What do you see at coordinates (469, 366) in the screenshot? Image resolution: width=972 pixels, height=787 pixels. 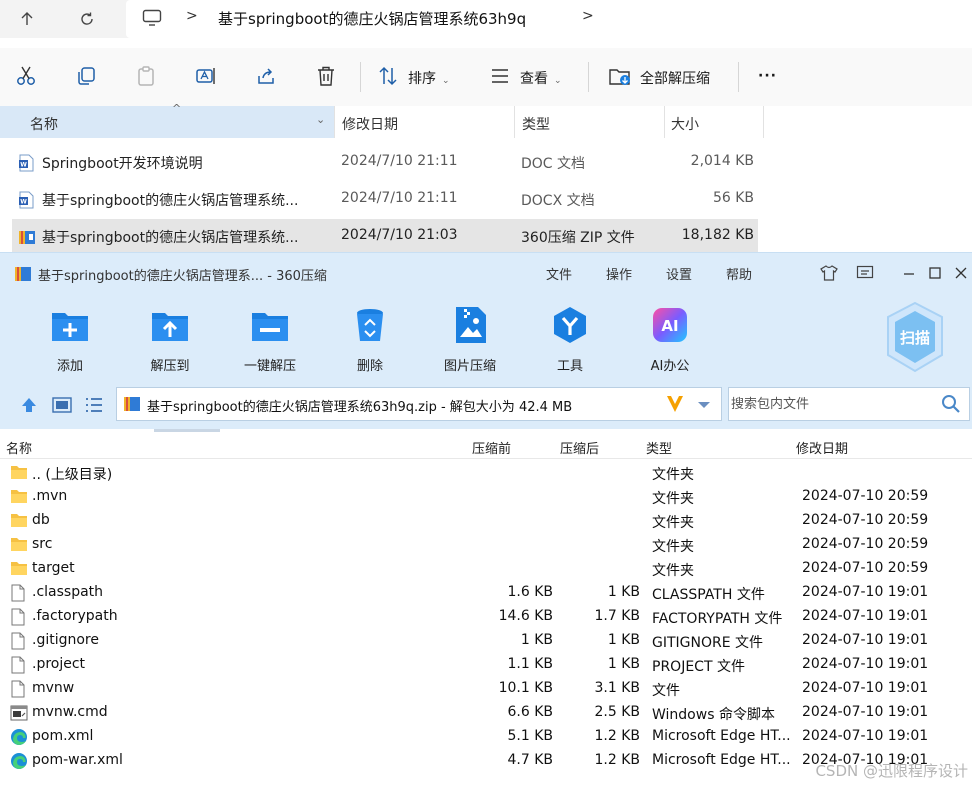 I see `tool-label: 图片压缩` at bounding box center [469, 366].